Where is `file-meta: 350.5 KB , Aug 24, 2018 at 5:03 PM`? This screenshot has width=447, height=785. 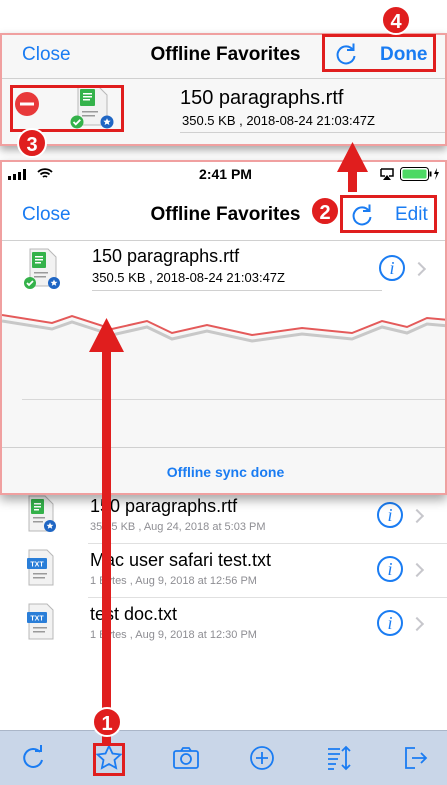
file-meta: 350.5 KB , Aug 24, 2018 at 5:03 PM is located at coordinates (178, 527).